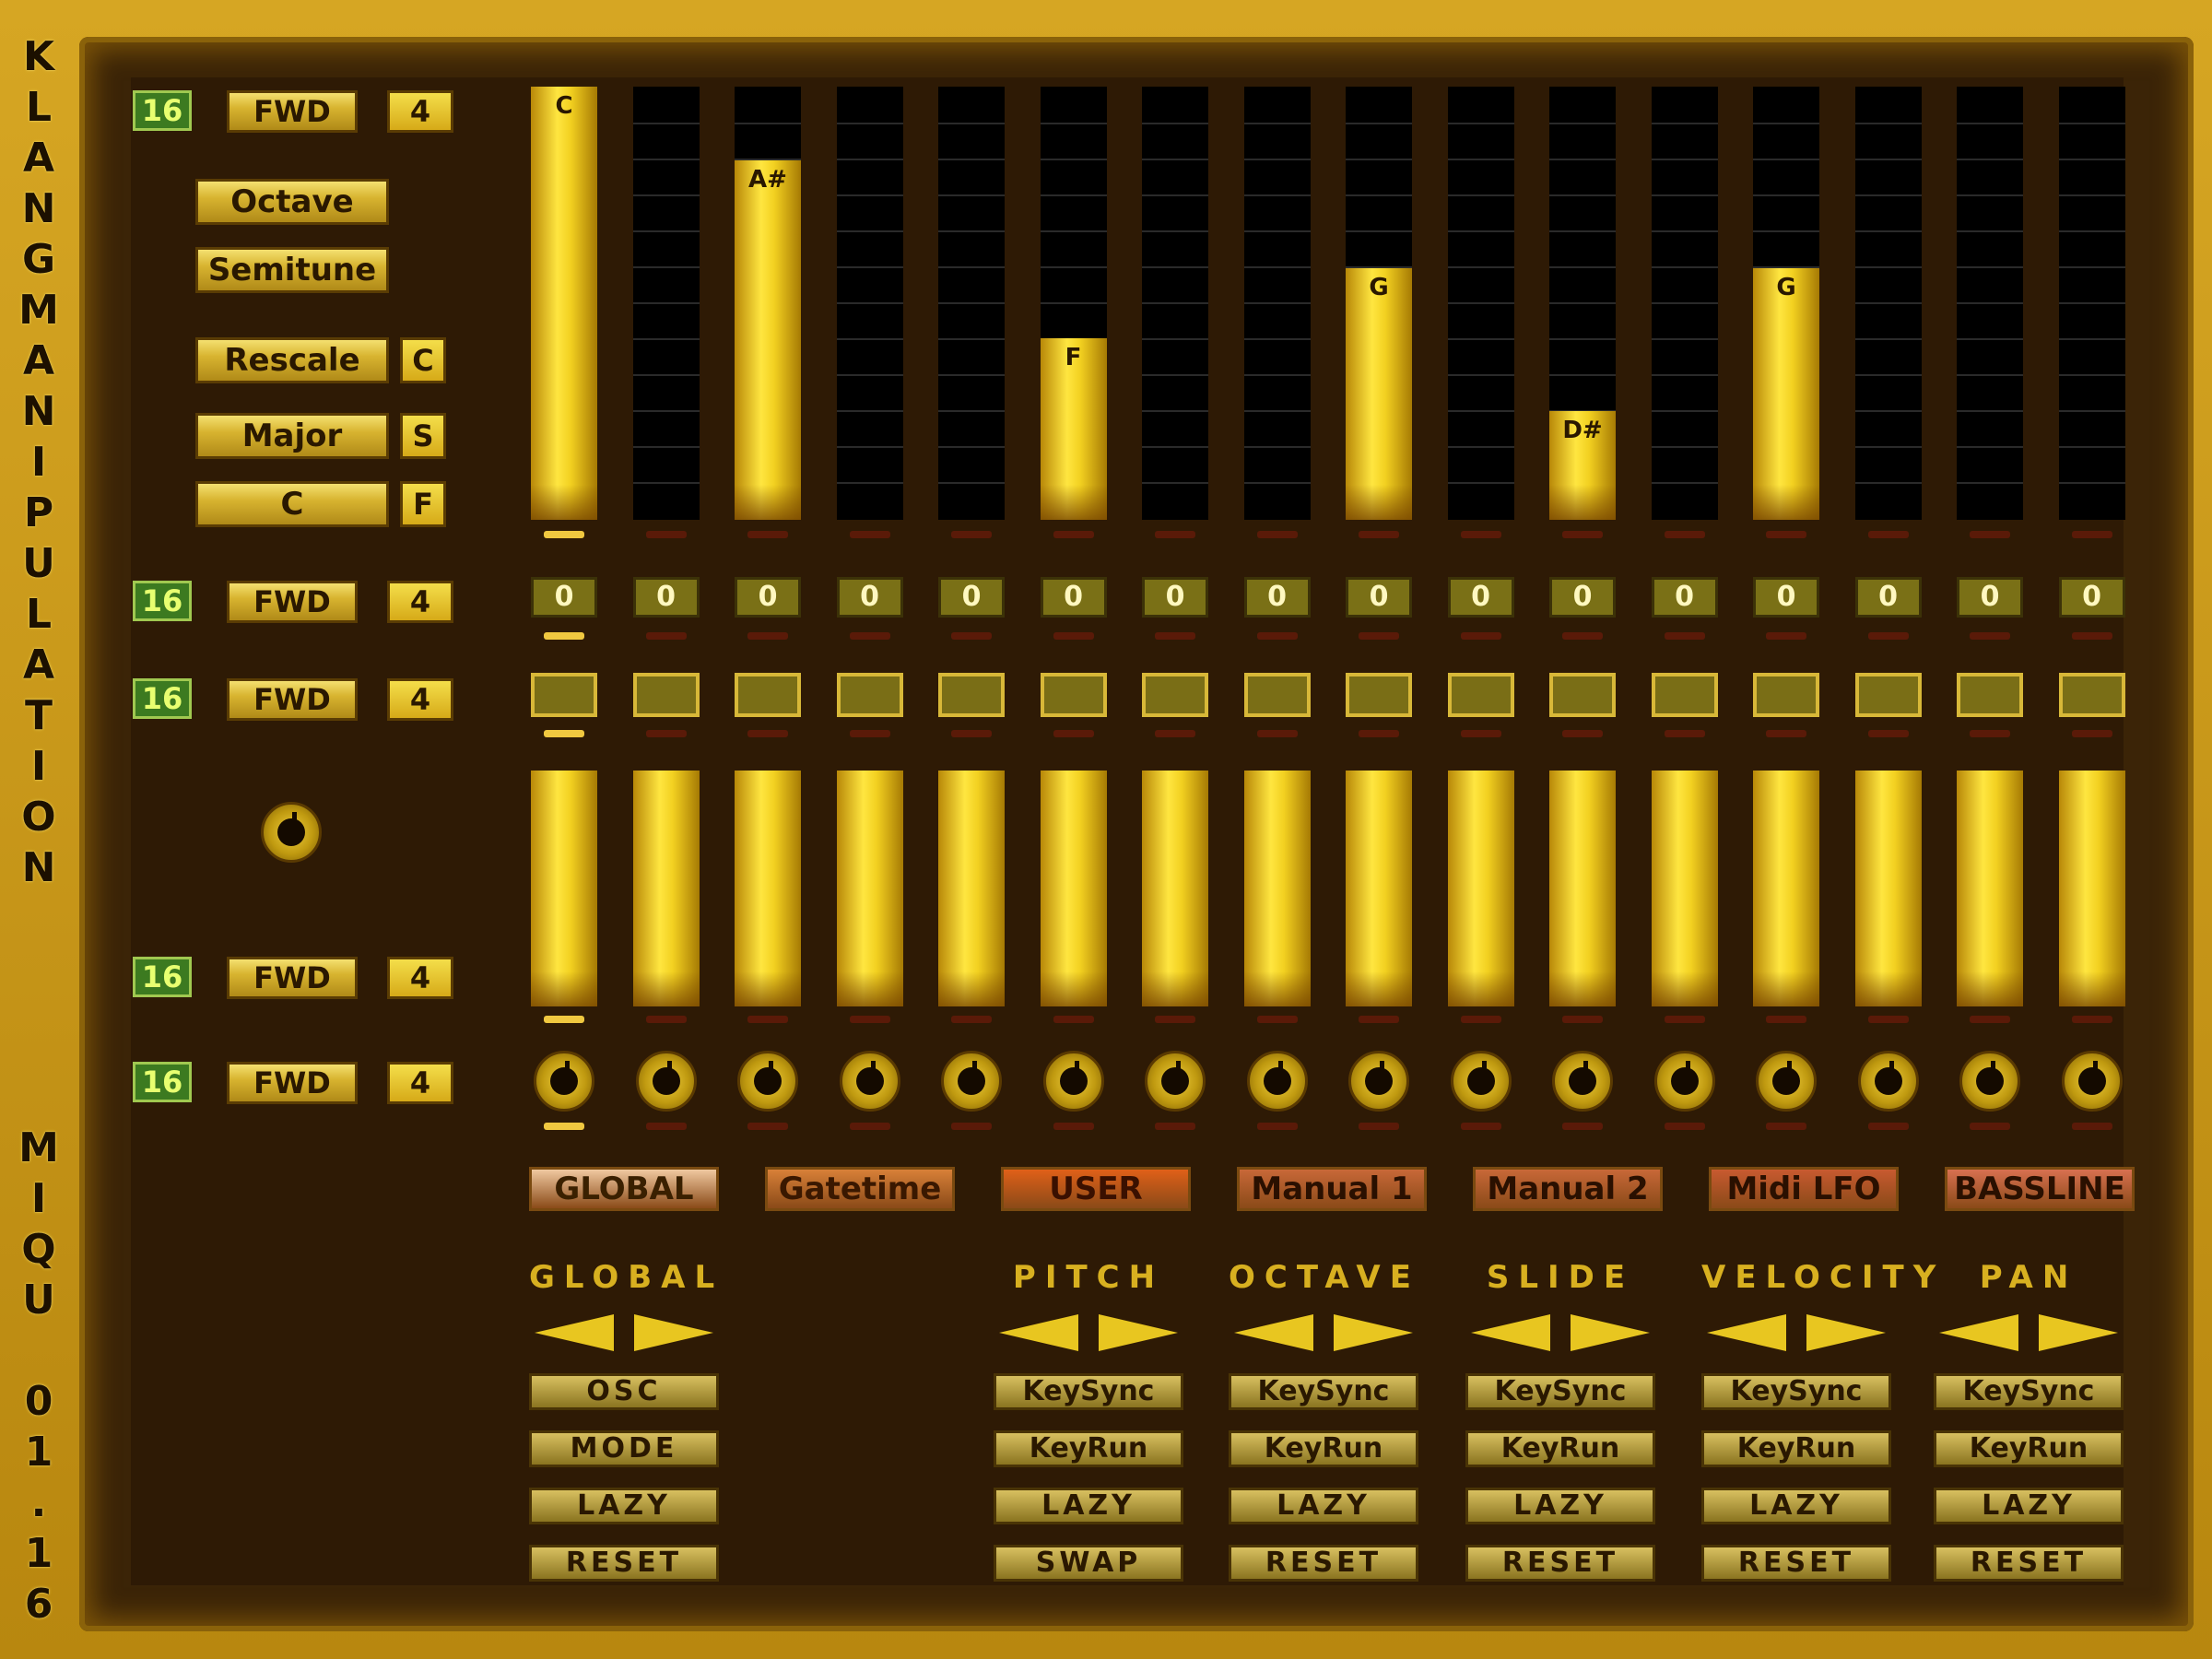 The width and height of the screenshot is (2212, 1659). Describe the element at coordinates (292, 602) in the screenshot. I see `direction-button: FWD` at that location.